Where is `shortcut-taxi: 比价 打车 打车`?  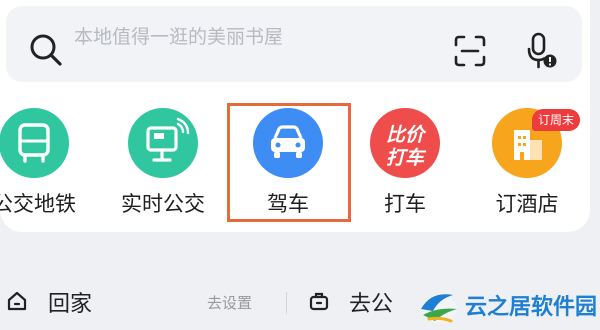
shortcut-taxi: 比价 打车 打车 is located at coordinates (405, 162).